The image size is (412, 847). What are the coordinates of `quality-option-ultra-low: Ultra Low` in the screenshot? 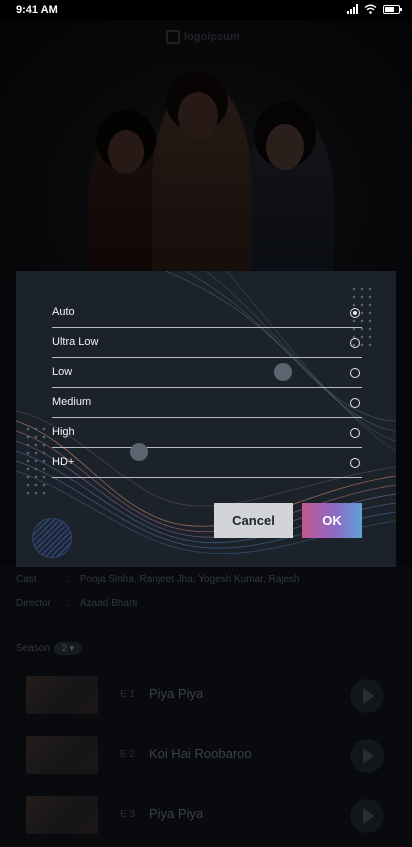 It's located at (207, 343).